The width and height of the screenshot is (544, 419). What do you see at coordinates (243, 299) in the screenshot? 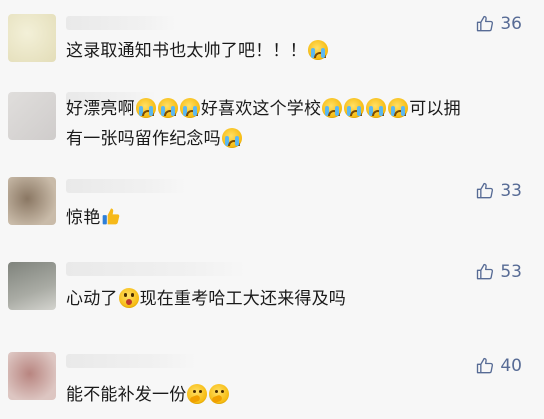
I see `comment-text-part: 现在重考哈工大还来得及吗` at bounding box center [243, 299].